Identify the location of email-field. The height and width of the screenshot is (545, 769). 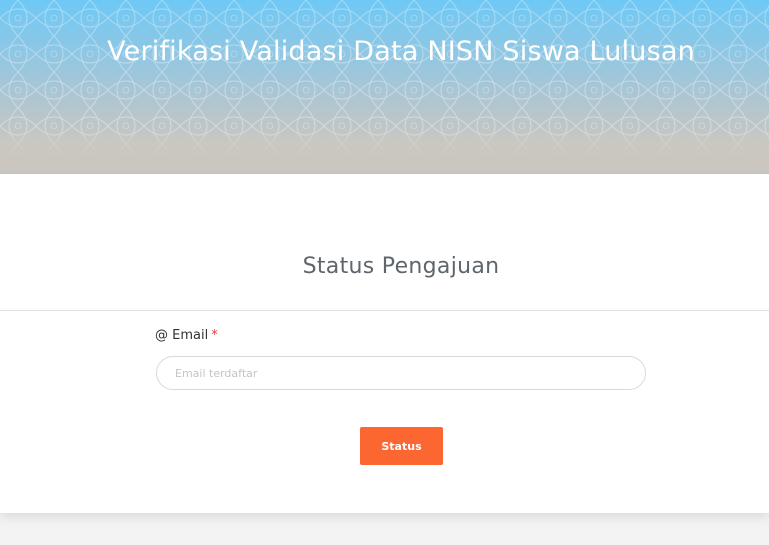
(401, 373).